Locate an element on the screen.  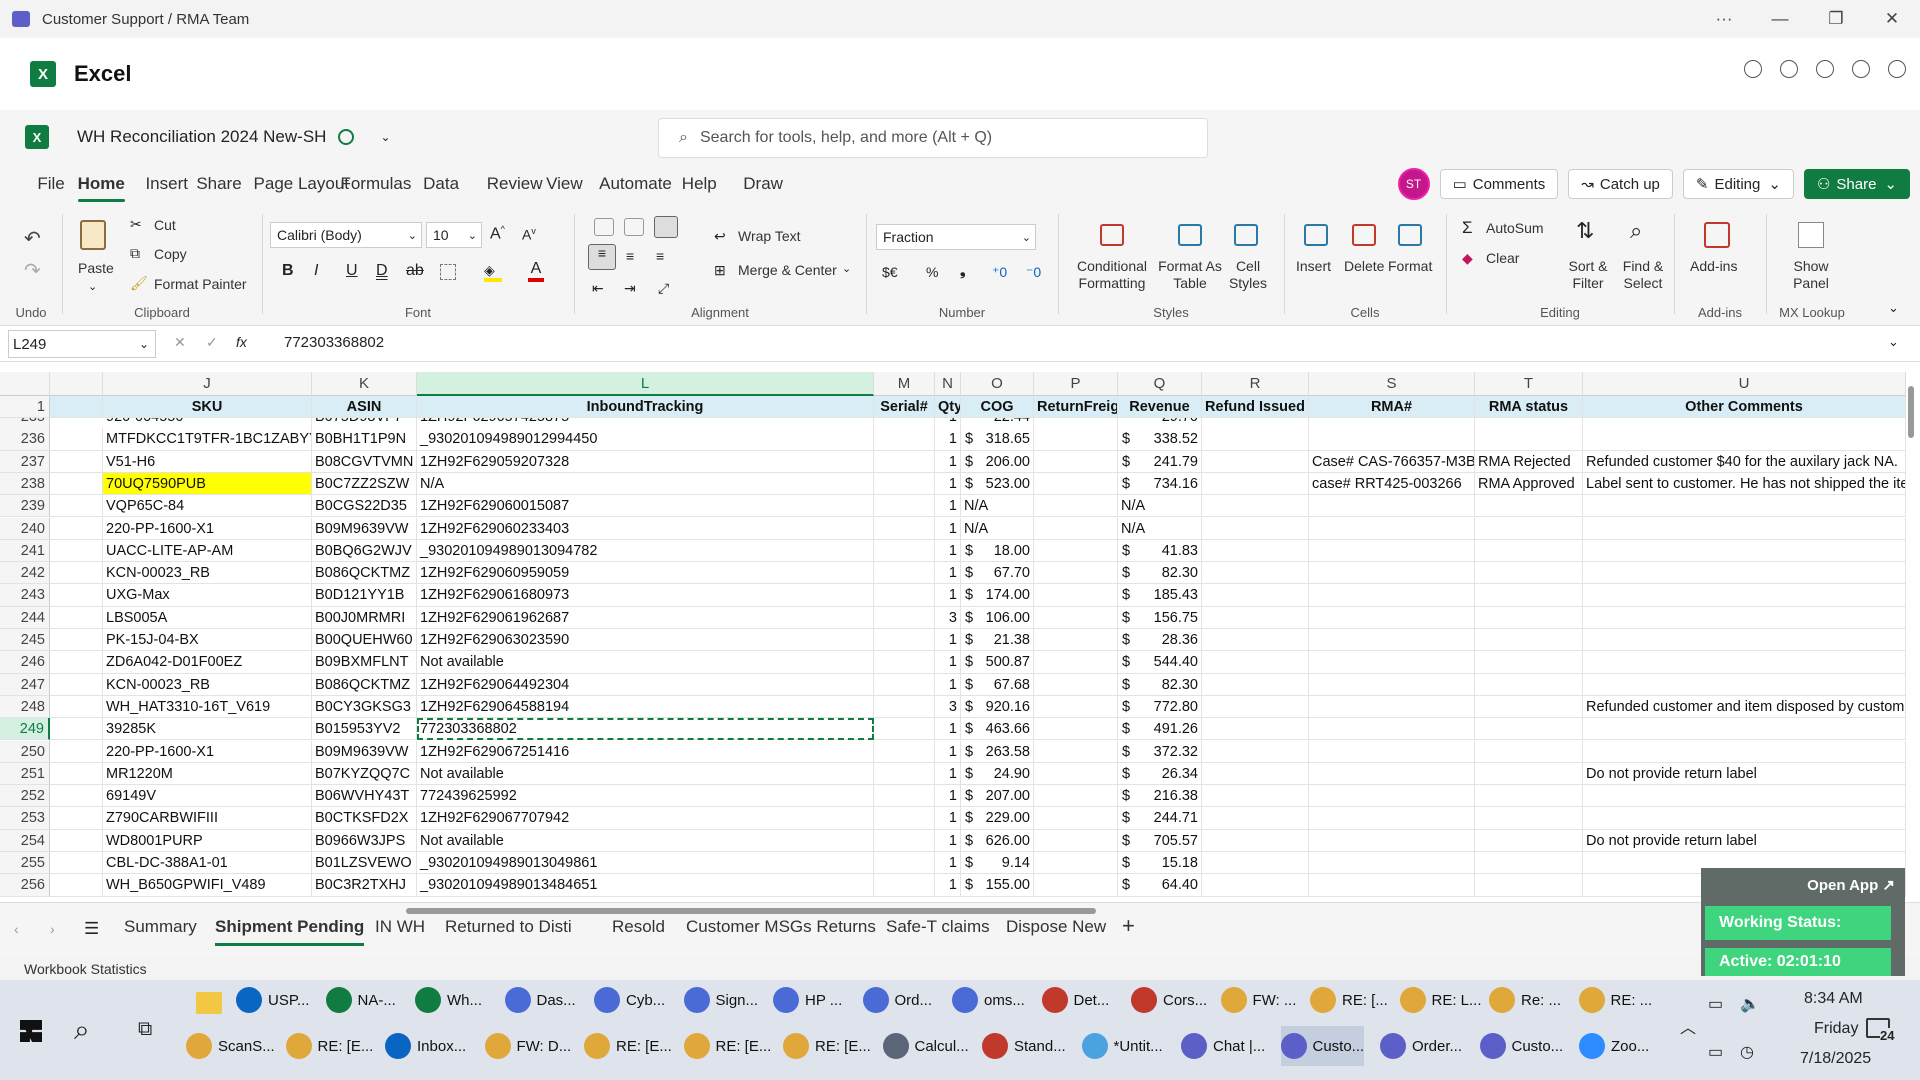
table-cell: B0D121YY1B is located at coordinates (364, 595).